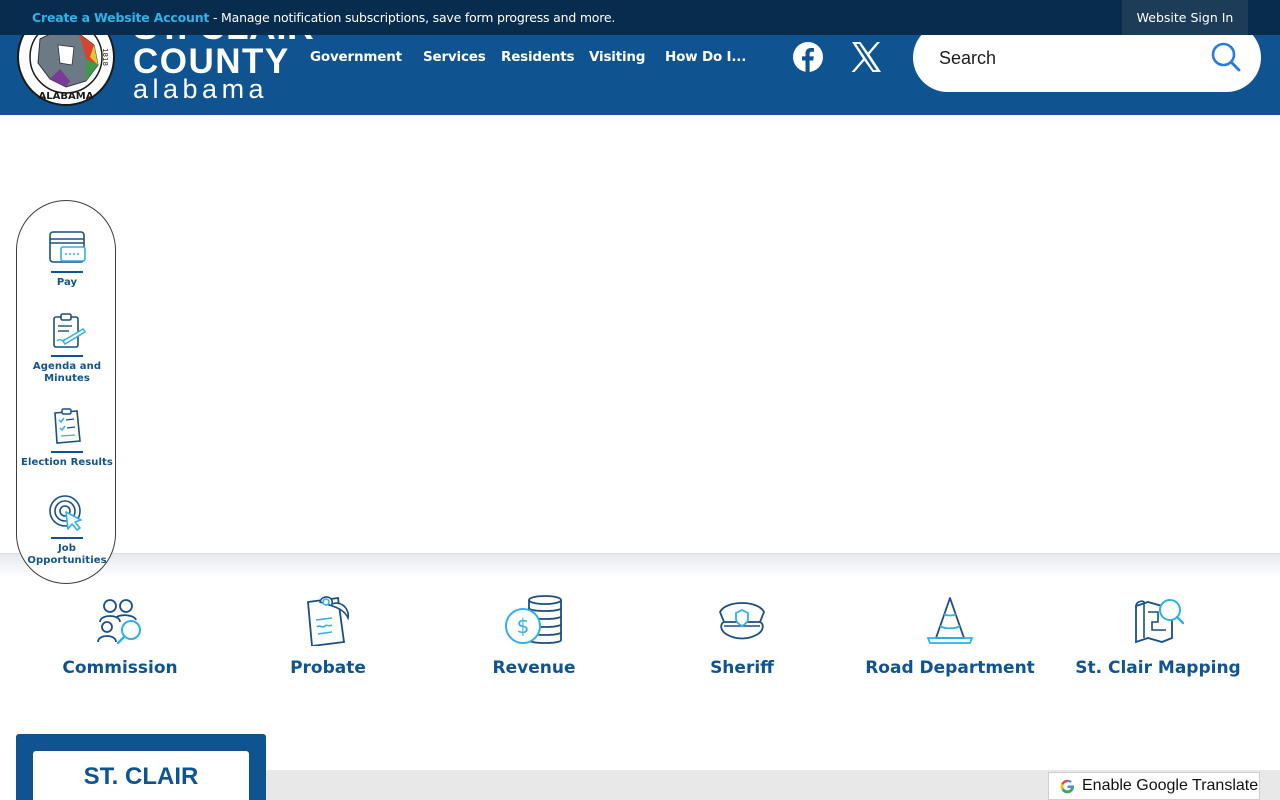  What do you see at coordinates (67, 282) in the screenshot?
I see `quick-link-pay-label: Pay` at bounding box center [67, 282].